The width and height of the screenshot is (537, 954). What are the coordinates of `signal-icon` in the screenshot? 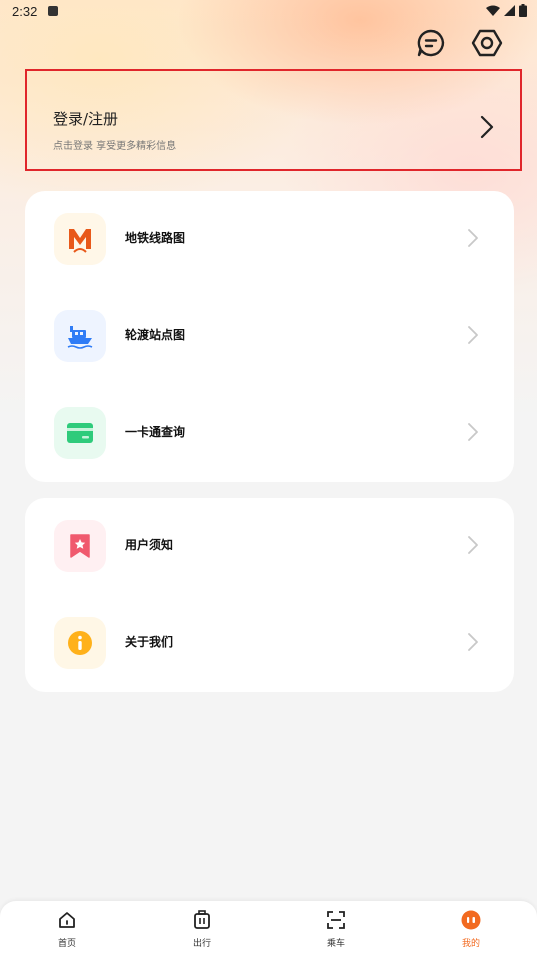 It's located at (509, 10).